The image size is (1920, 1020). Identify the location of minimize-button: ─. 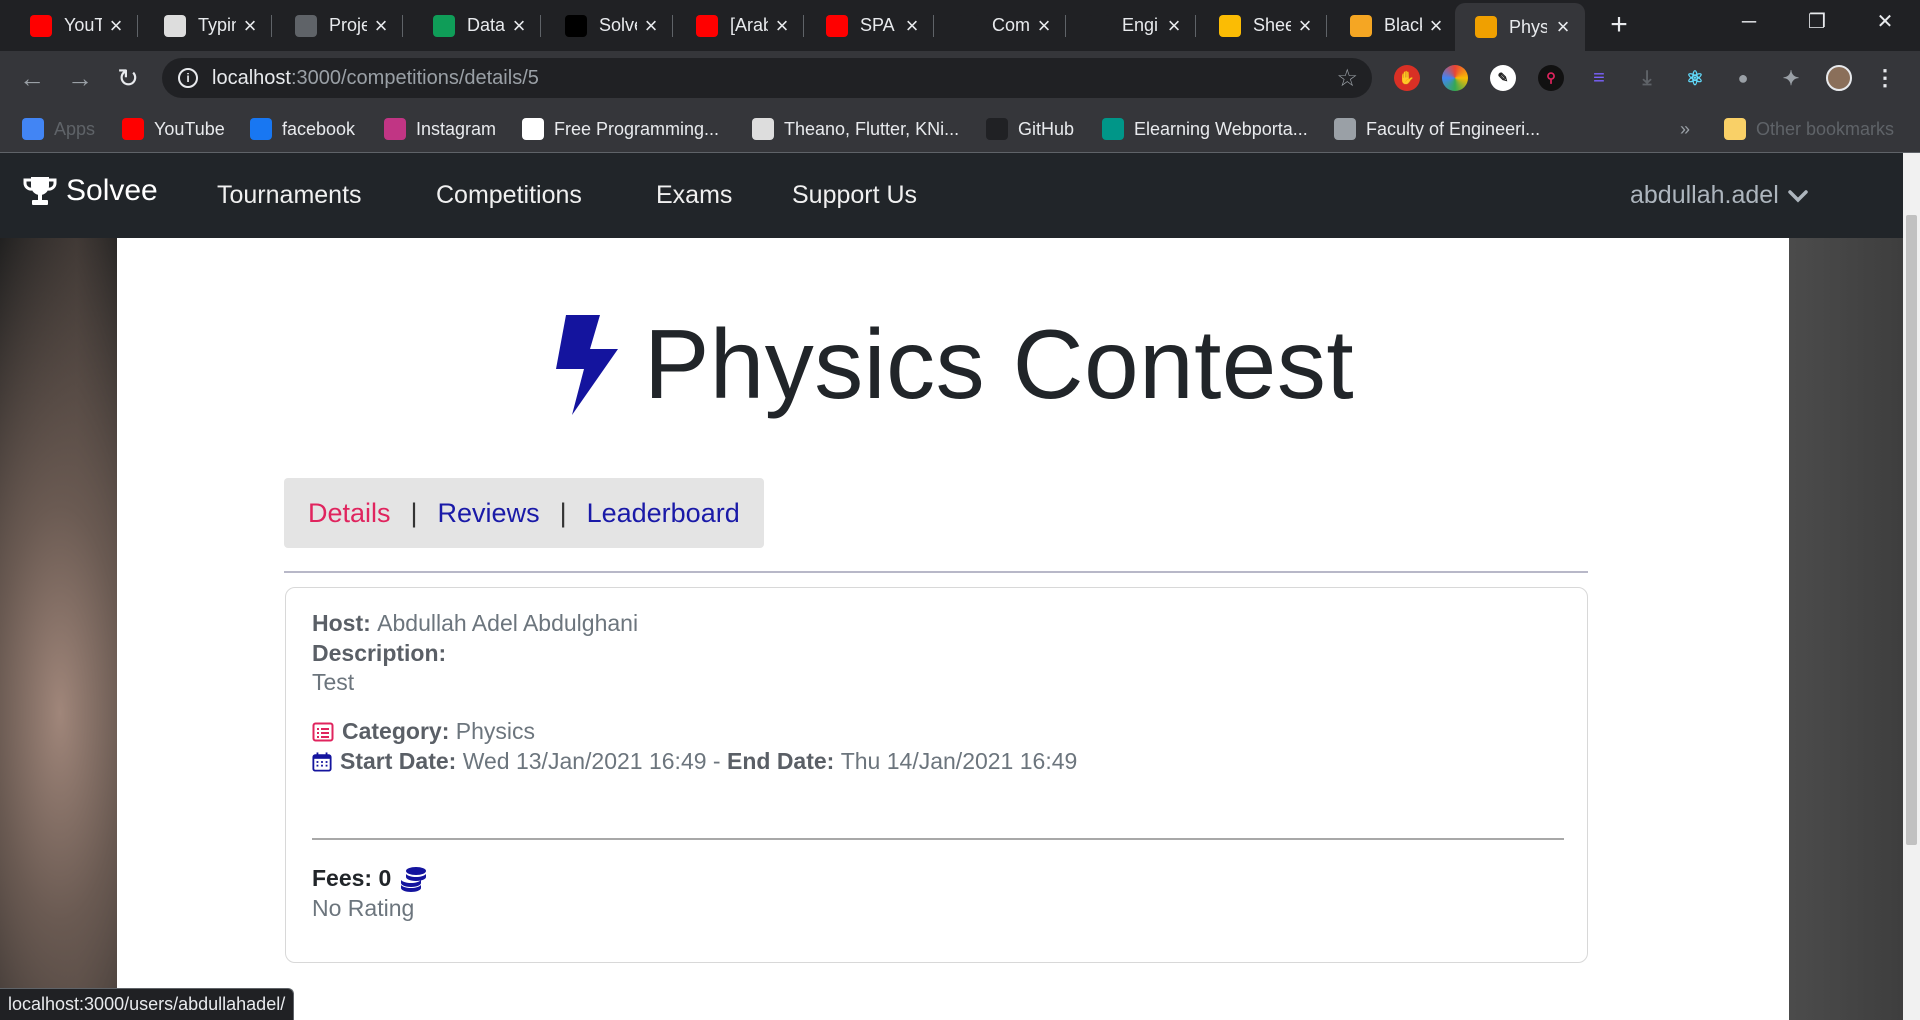
(1749, 22).